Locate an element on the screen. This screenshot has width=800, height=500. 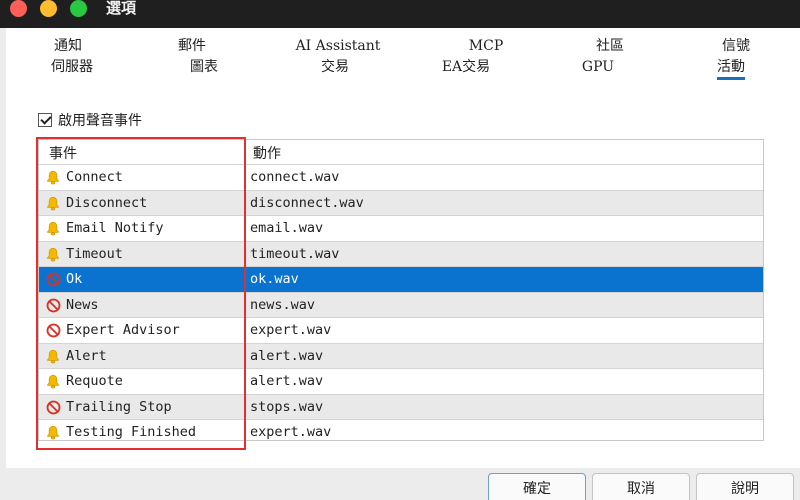
tab-expert-advisors: EA交易 is located at coordinates (466, 67).